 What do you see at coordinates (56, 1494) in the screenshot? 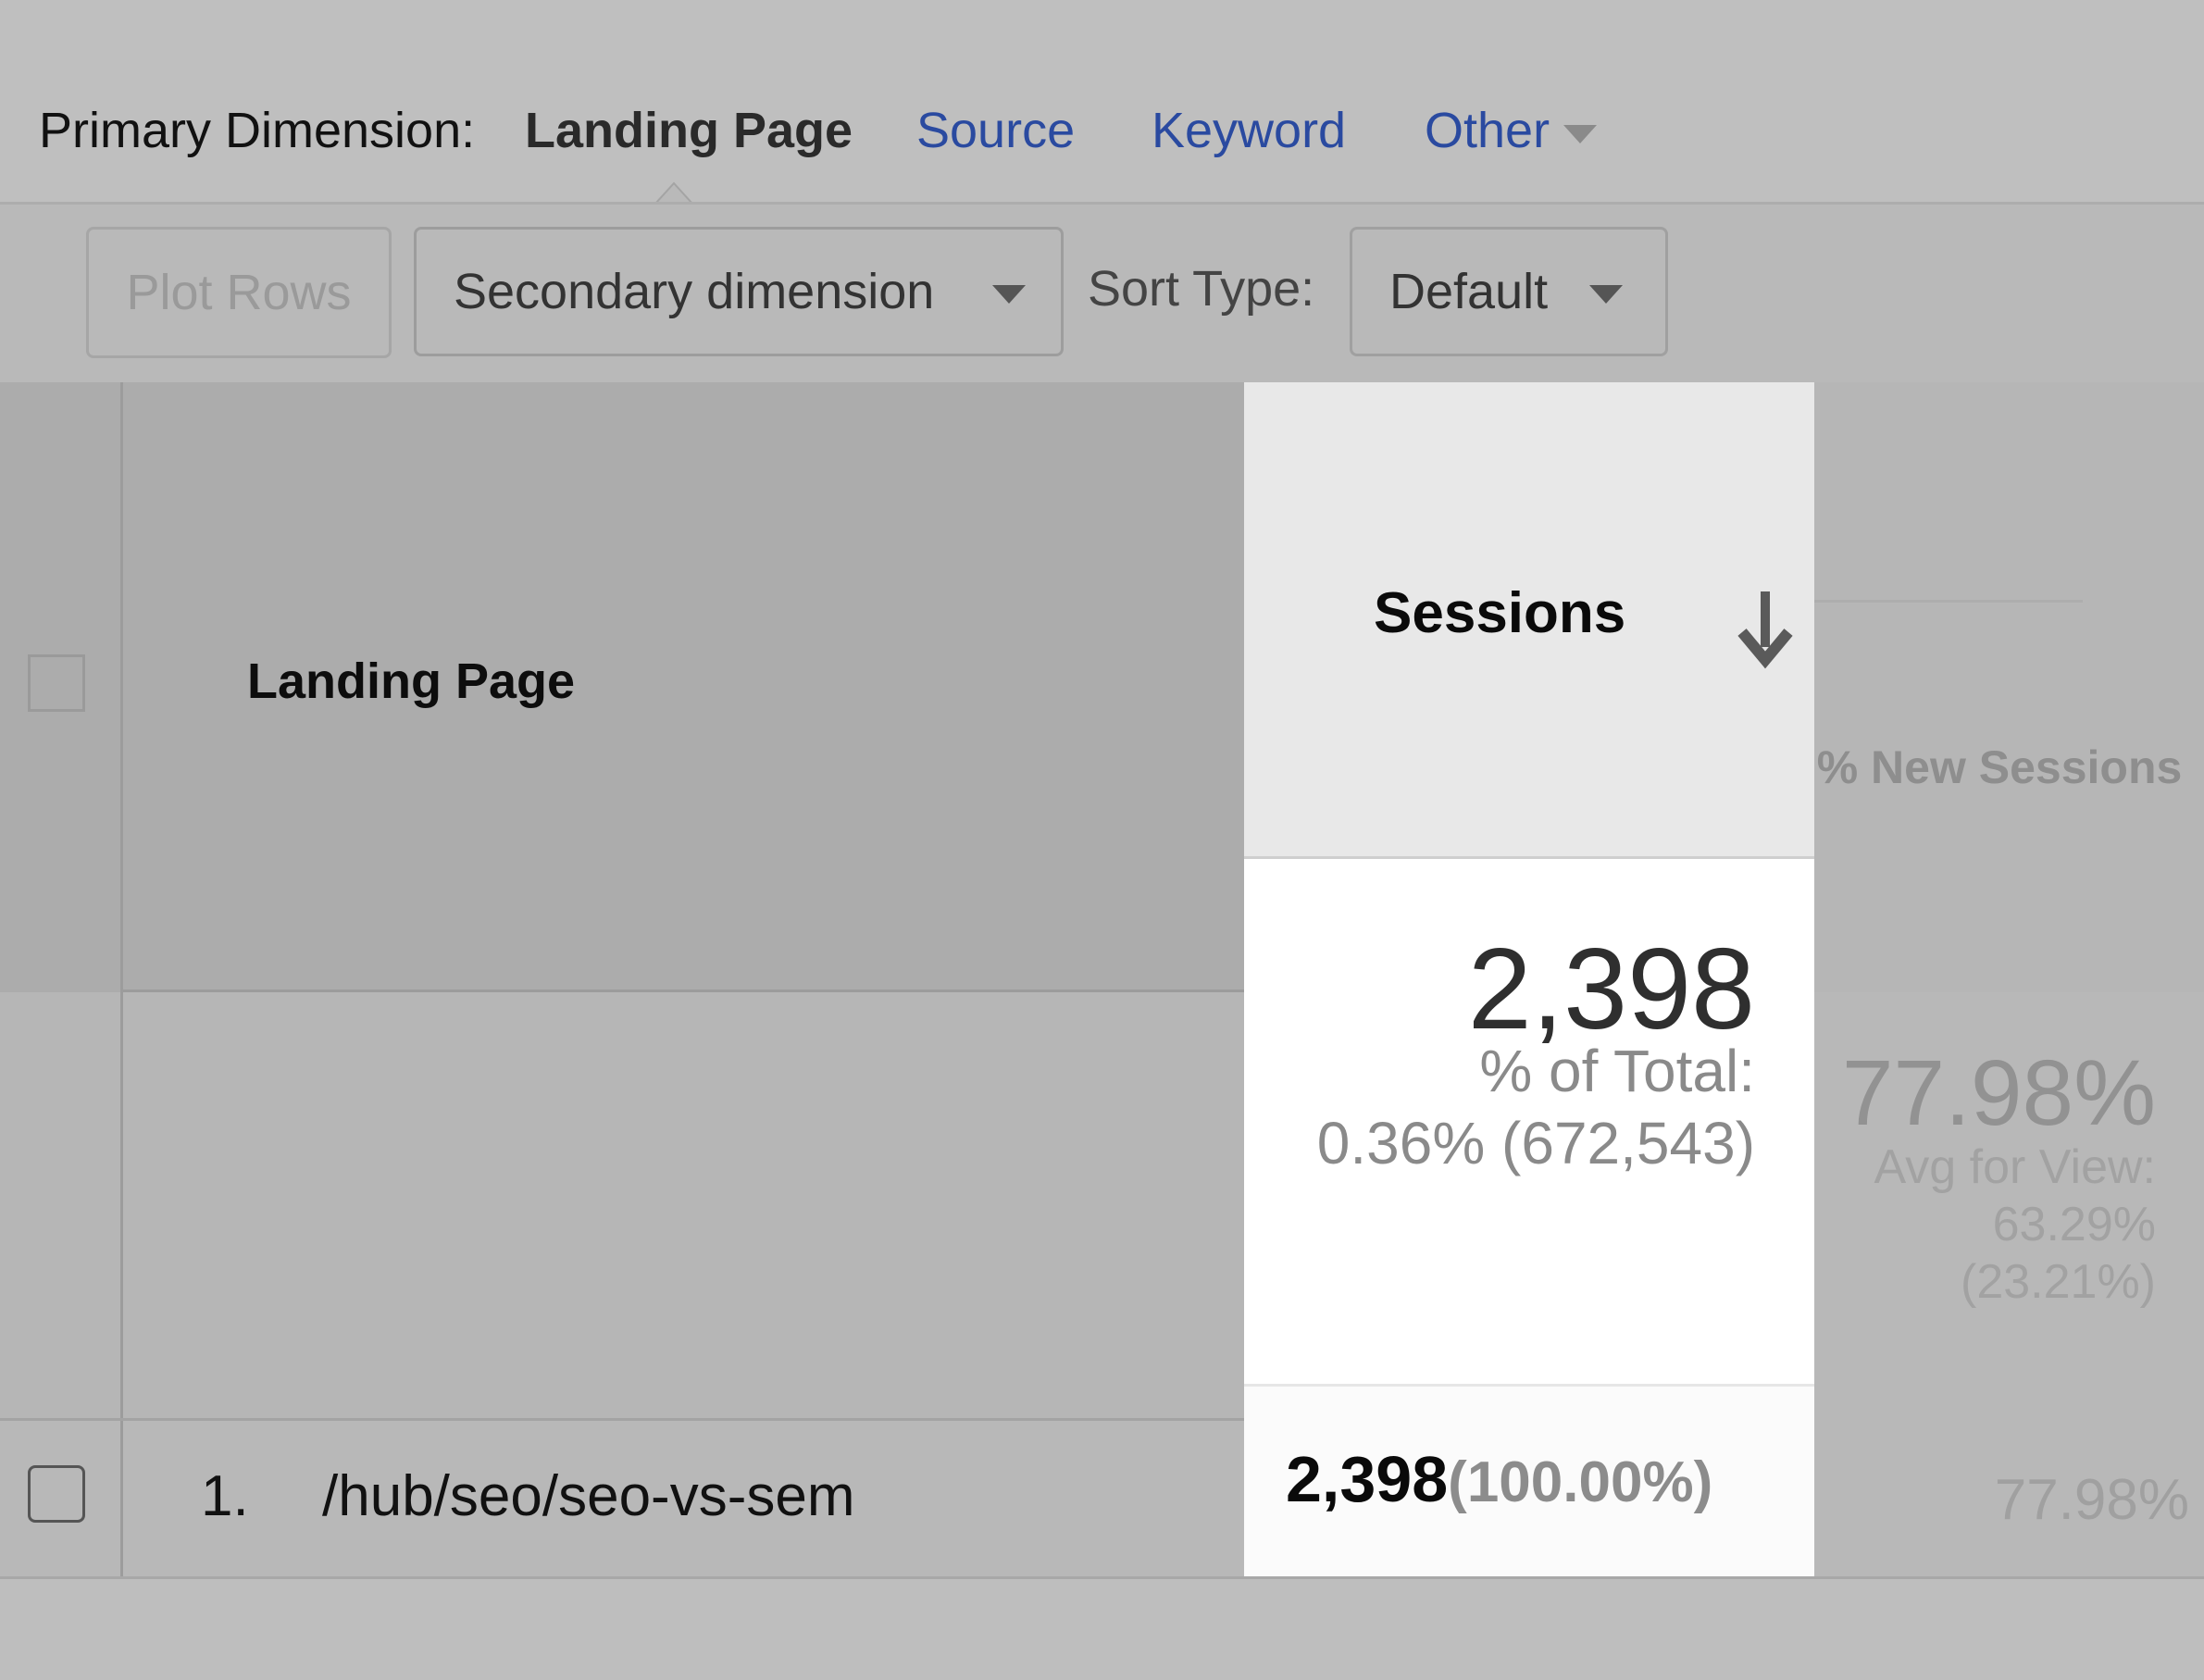
I see `row-checkbox` at bounding box center [56, 1494].